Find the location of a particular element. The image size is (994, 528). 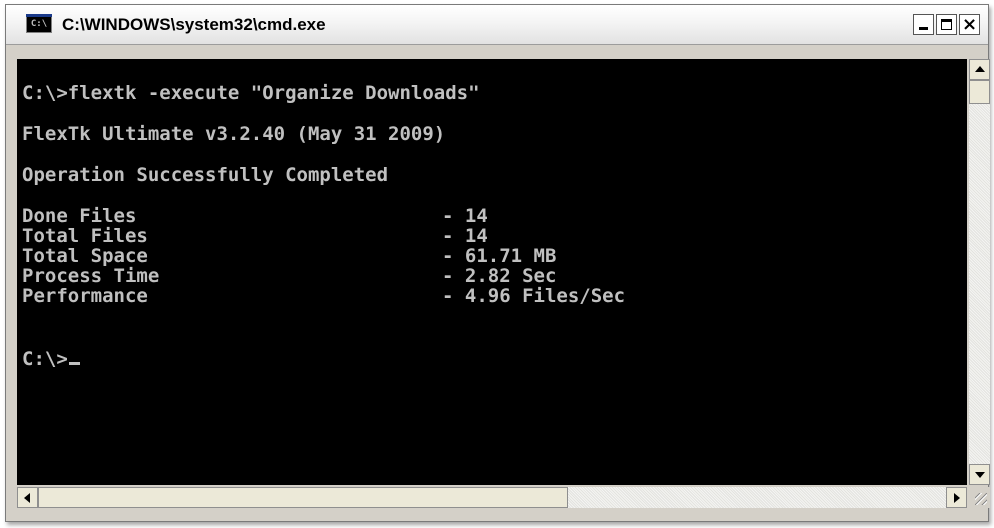

horizontal-scrollbar is located at coordinates (492, 497).